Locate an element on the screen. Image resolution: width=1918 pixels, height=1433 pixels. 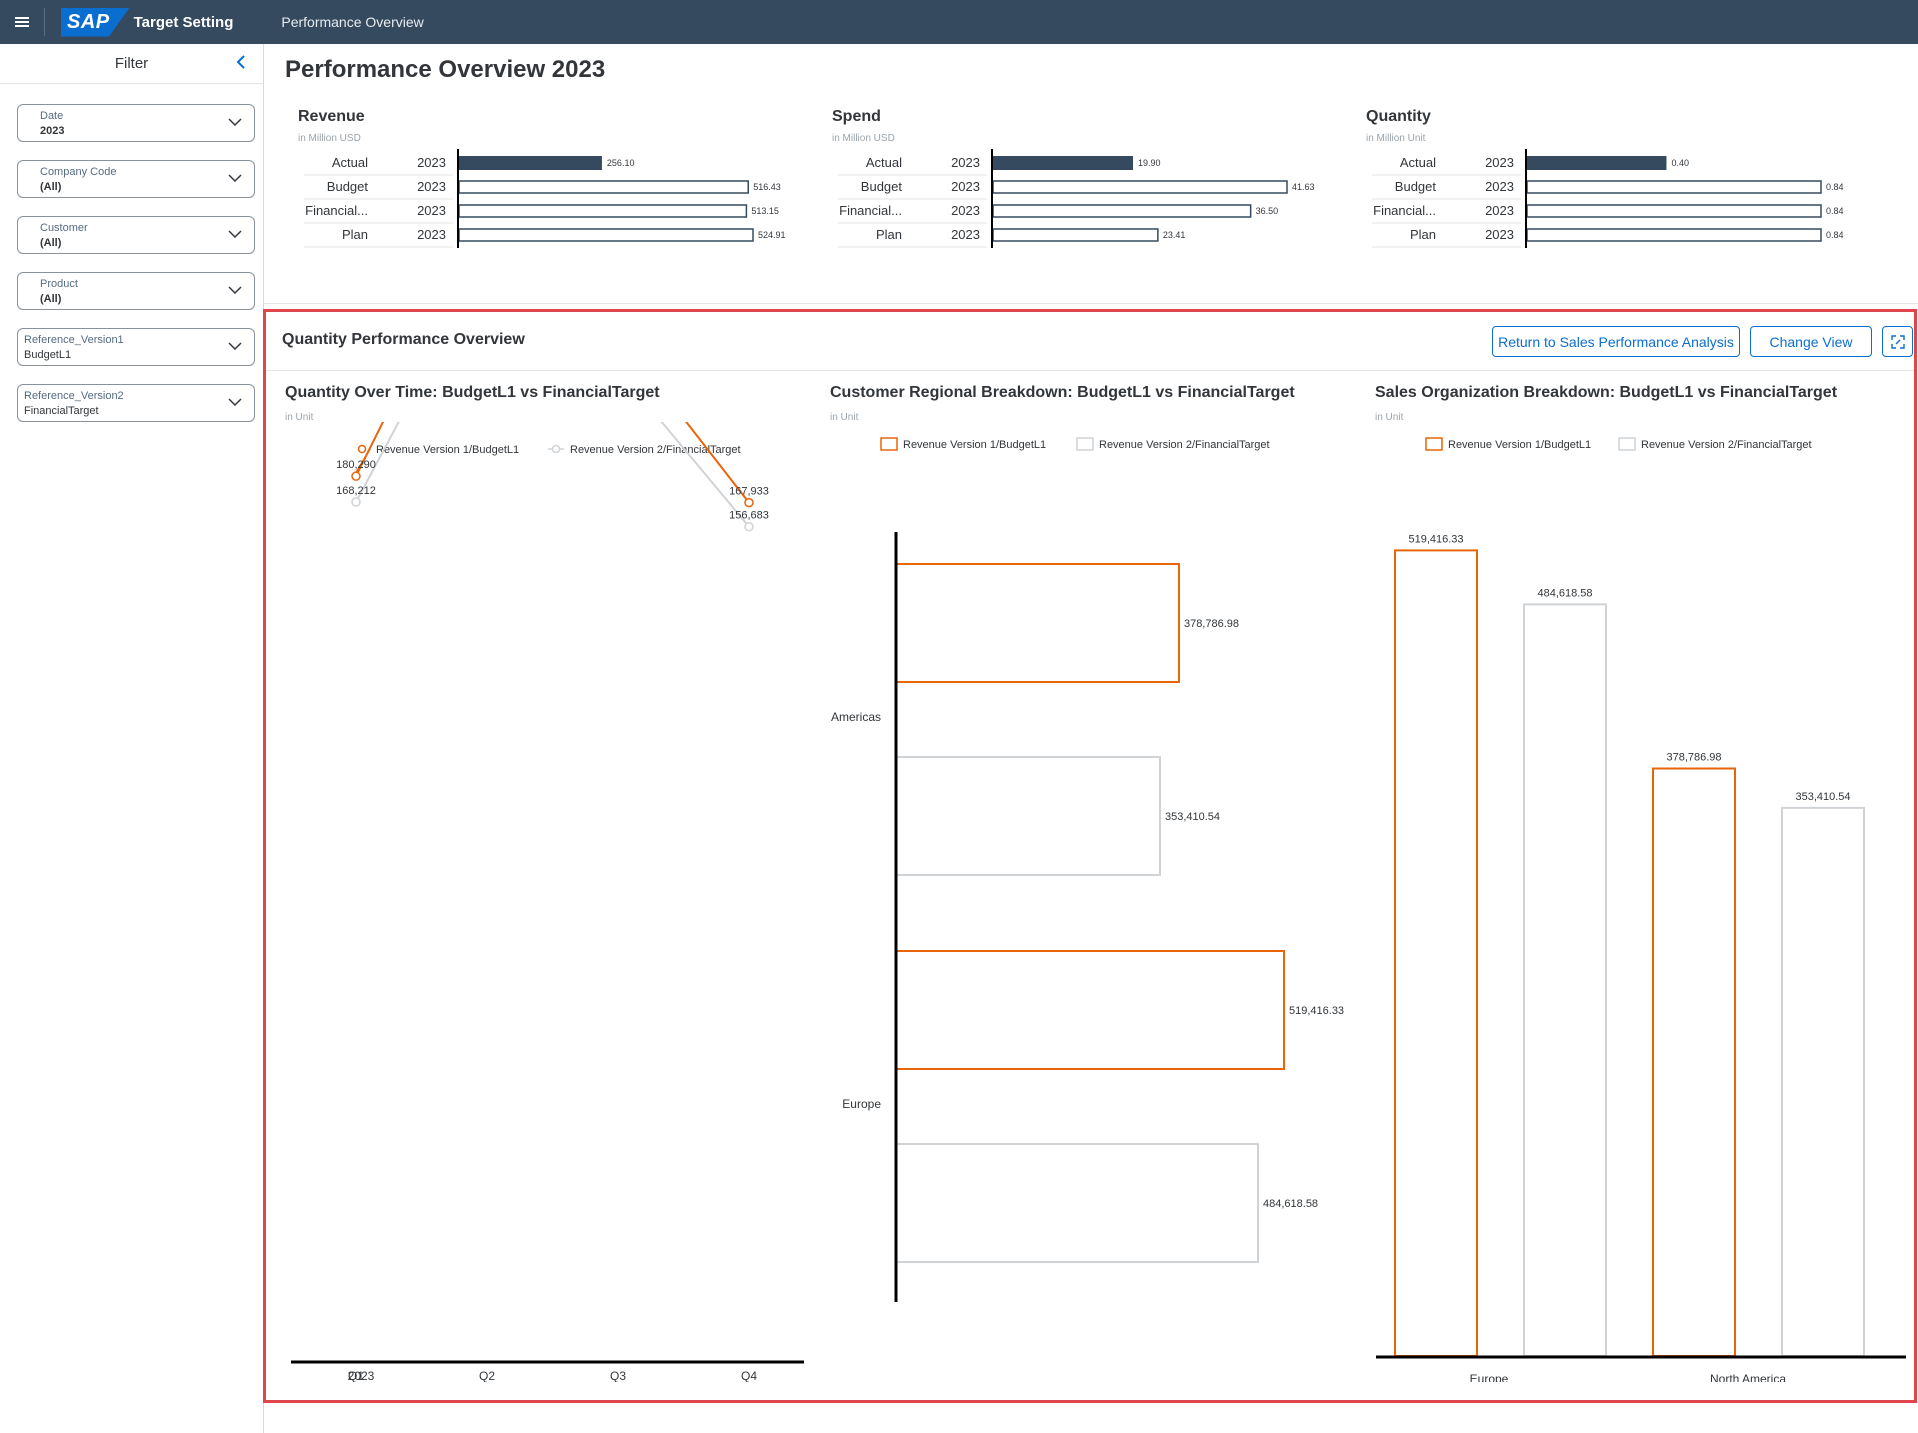
hamburger-icon is located at coordinates (22, 22).